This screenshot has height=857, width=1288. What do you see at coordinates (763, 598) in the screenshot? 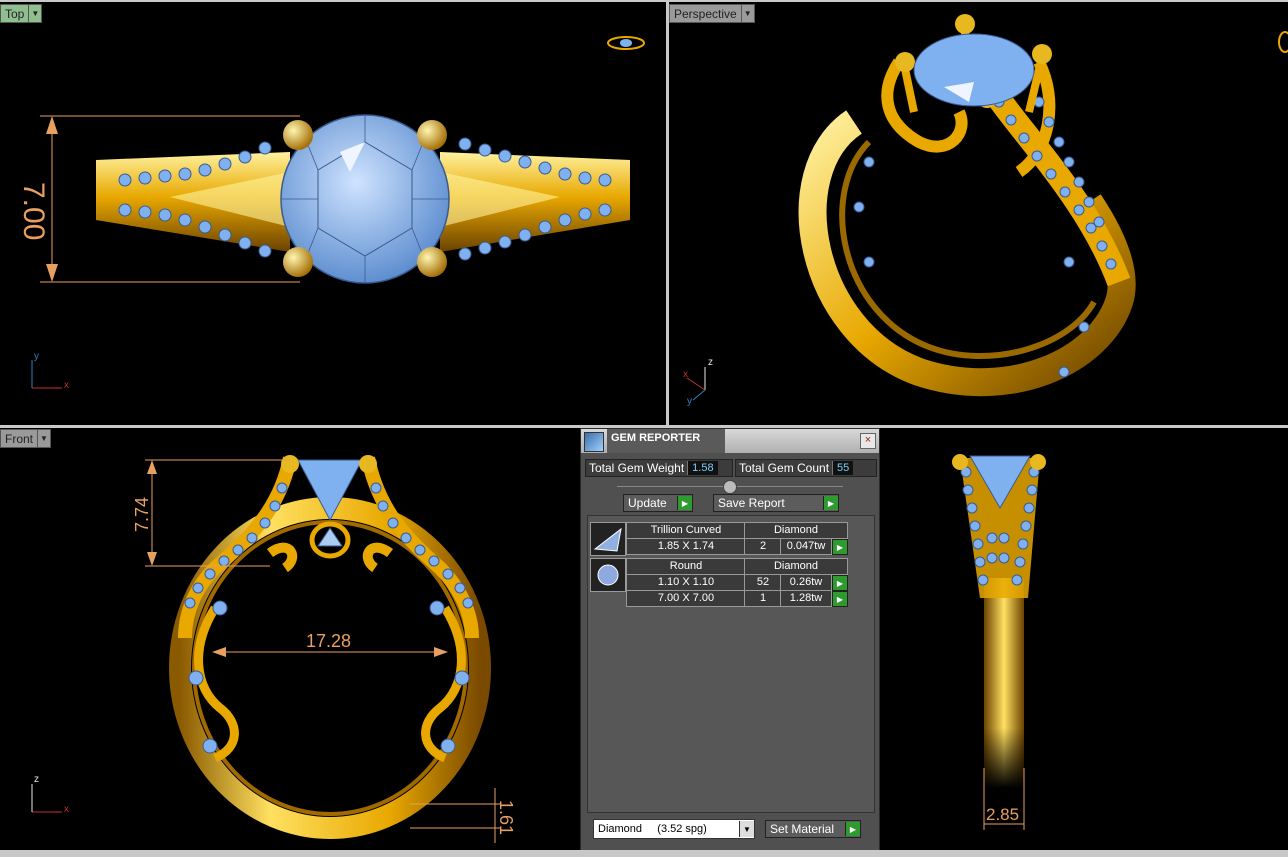
I see `gem-count-cell: 1` at bounding box center [763, 598].